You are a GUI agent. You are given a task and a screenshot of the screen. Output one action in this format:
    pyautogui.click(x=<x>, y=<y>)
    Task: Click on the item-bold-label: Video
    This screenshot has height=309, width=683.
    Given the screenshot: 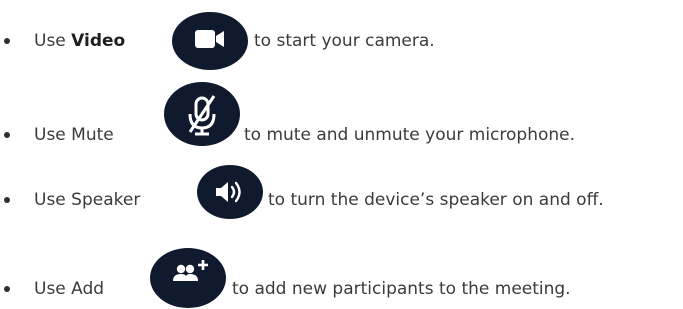 What is the action you would take?
    pyautogui.click(x=98, y=41)
    